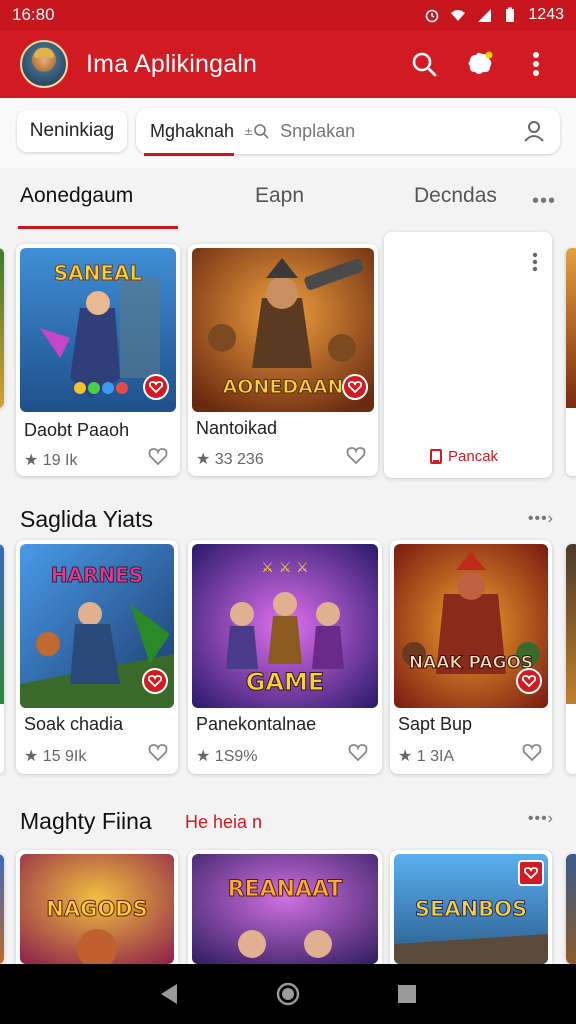 The height and width of the screenshot is (1024, 576). What do you see at coordinates (55, 756) in the screenshot?
I see `game-rating: ★ 15 9Ik` at bounding box center [55, 756].